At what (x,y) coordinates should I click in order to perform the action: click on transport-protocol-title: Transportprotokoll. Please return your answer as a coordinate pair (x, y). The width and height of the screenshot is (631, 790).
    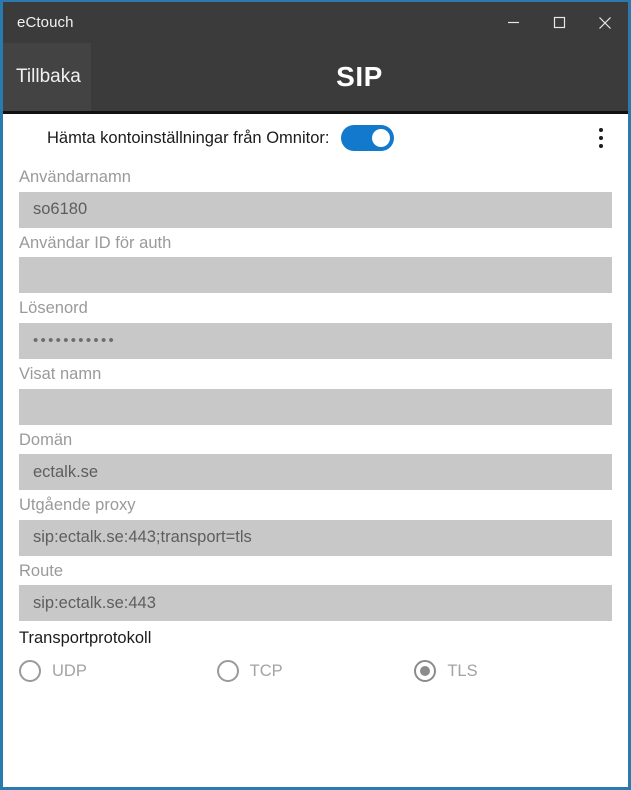
    Looking at the image, I should click on (85, 638).